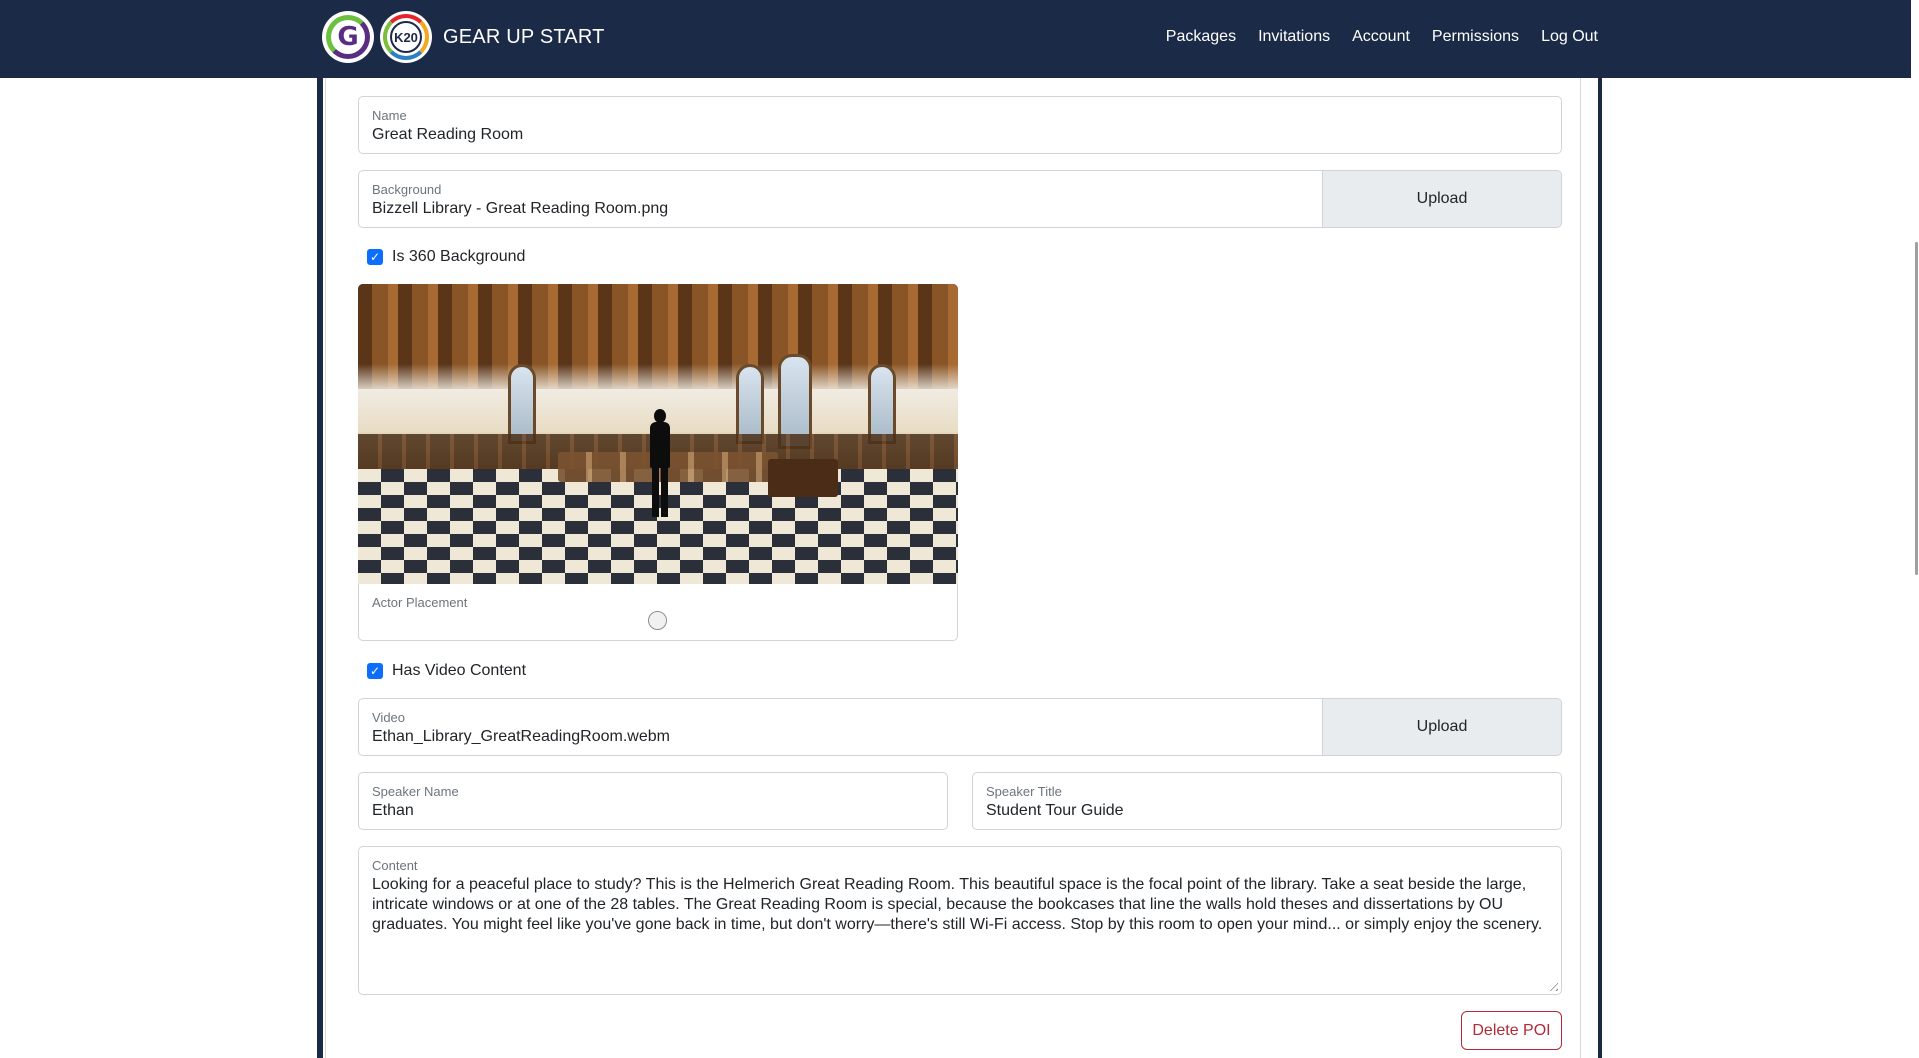 The height and width of the screenshot is (1058, 1919). I want to click on has-video-checkbox: ✓, so click(375, 671).